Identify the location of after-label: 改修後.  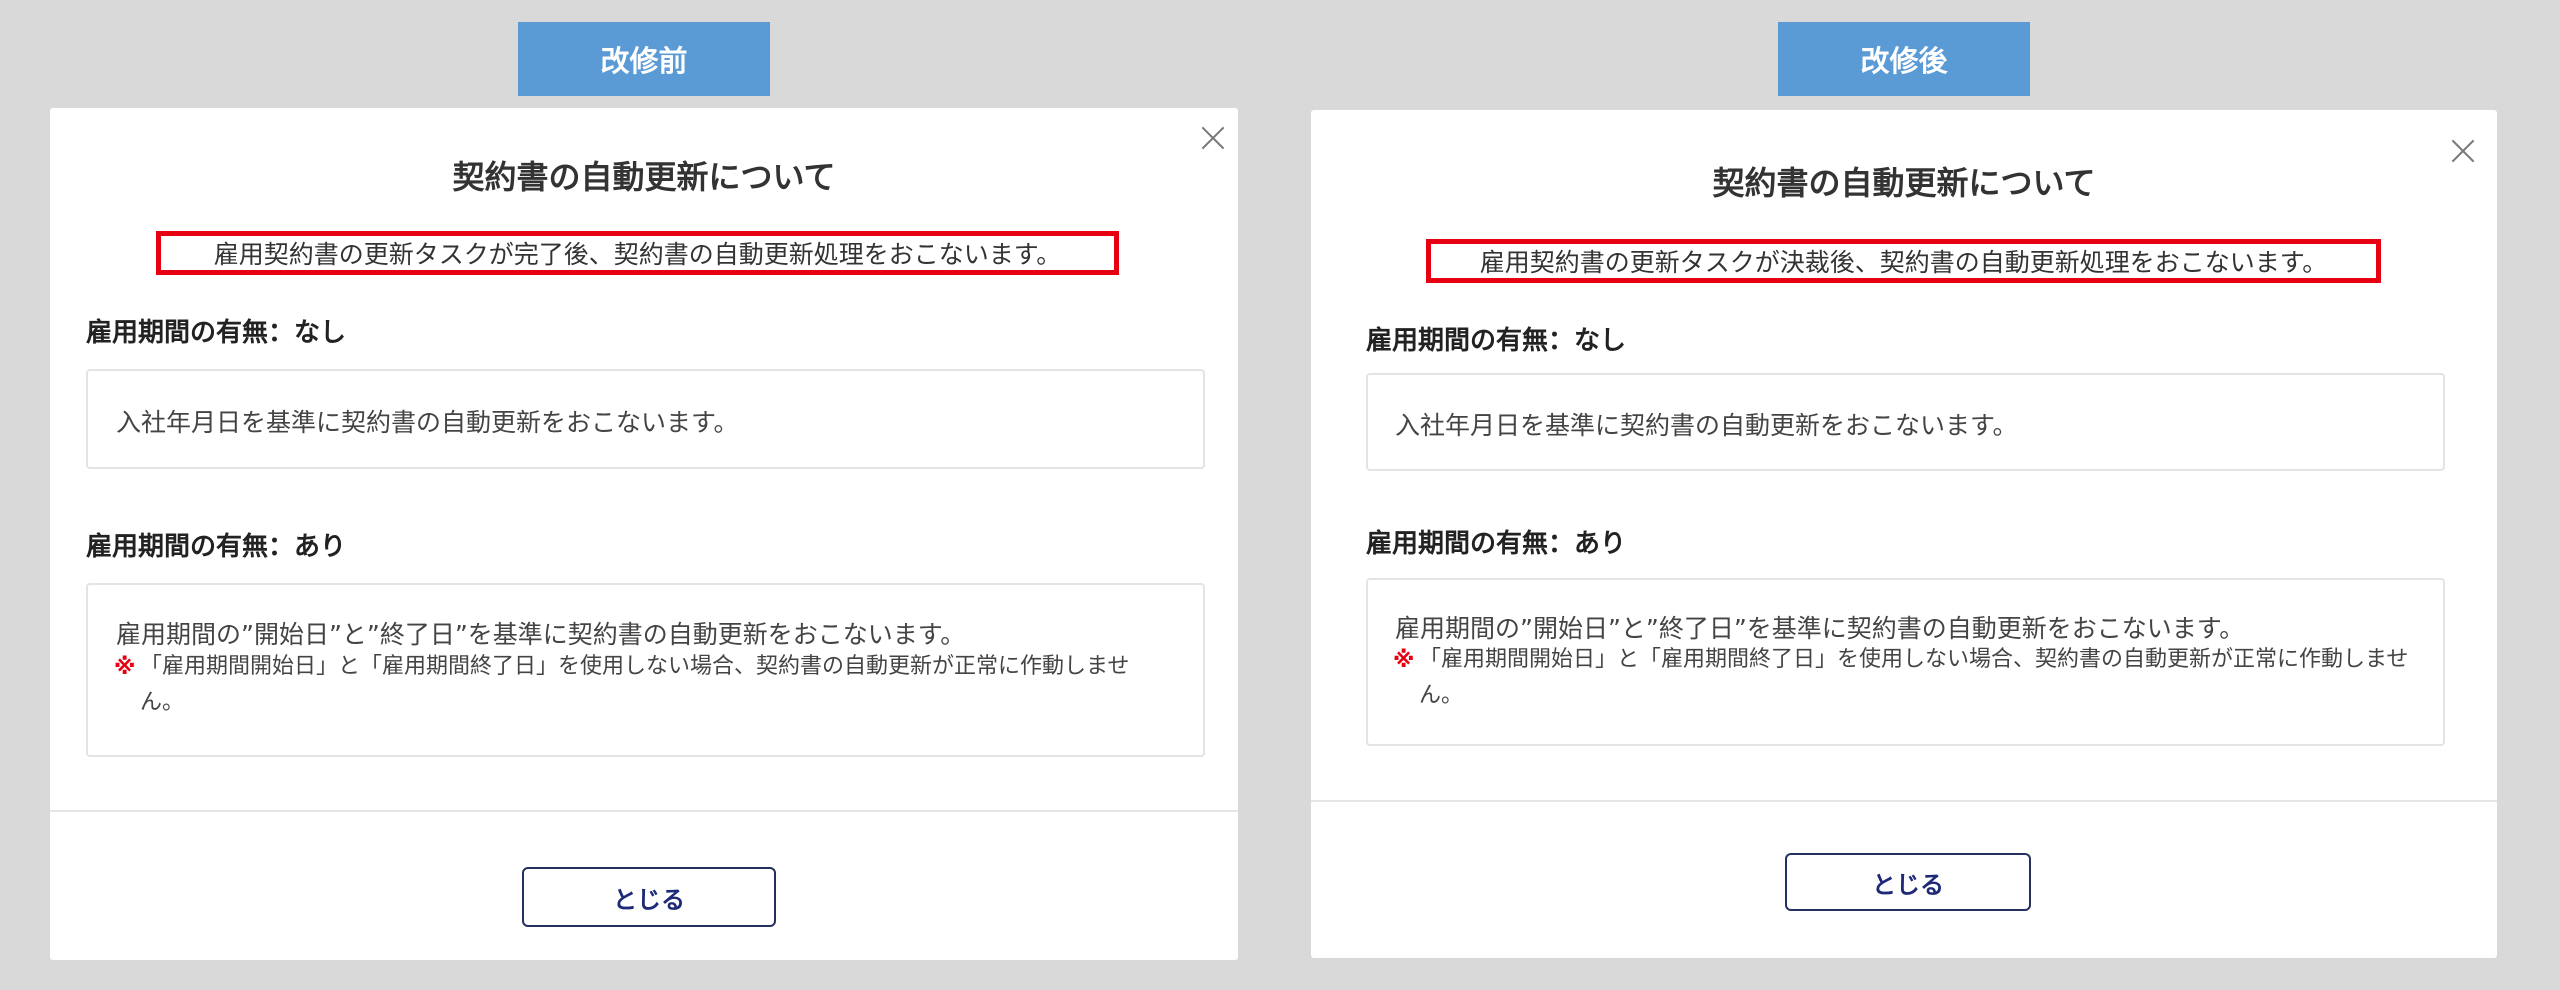
(1904, 59).